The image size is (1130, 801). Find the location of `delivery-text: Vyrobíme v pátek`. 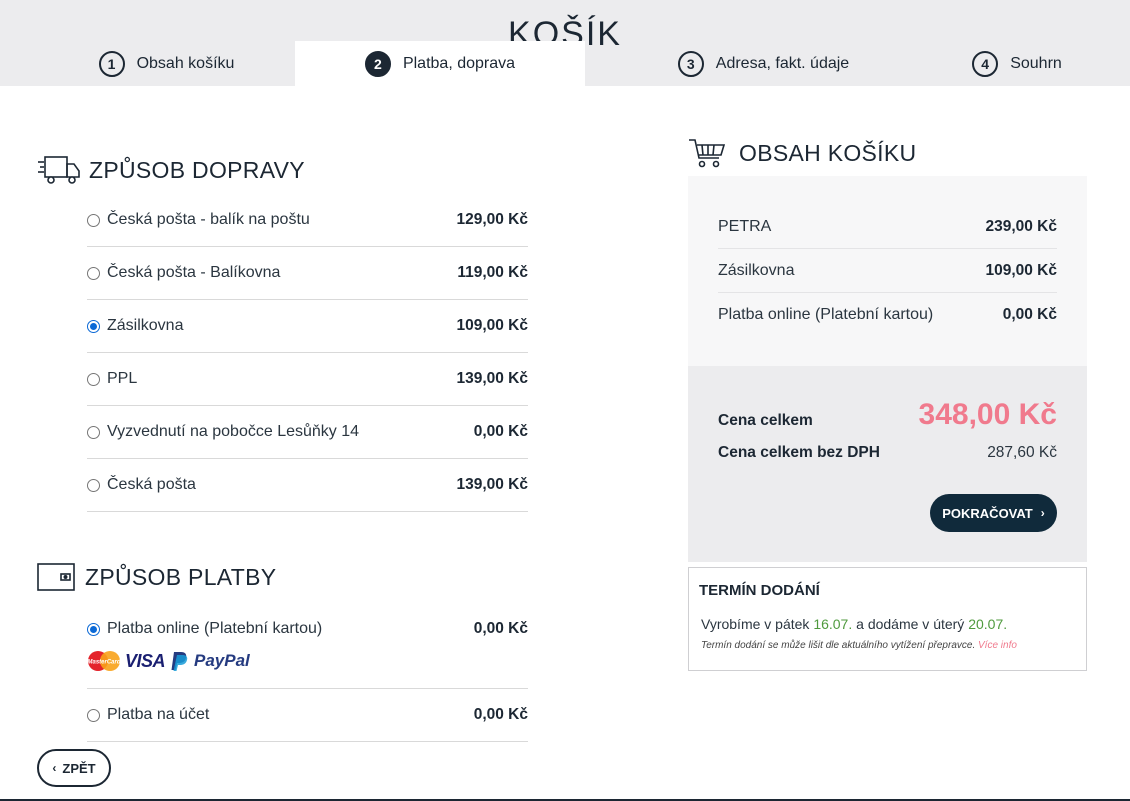

delivery-text: Vyrobíme v pátek is located at coordinates (757, 624).